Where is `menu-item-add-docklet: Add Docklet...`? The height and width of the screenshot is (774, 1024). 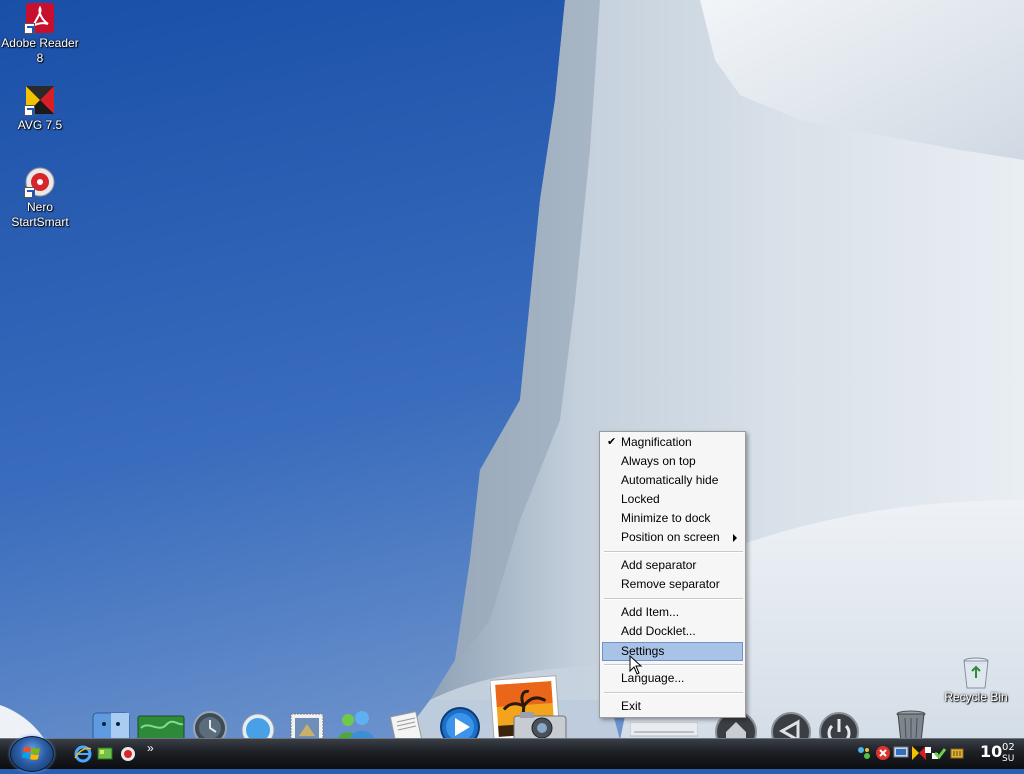 menu-item-add-docklet: Add Docklet... is located at coordinates (672, 631).